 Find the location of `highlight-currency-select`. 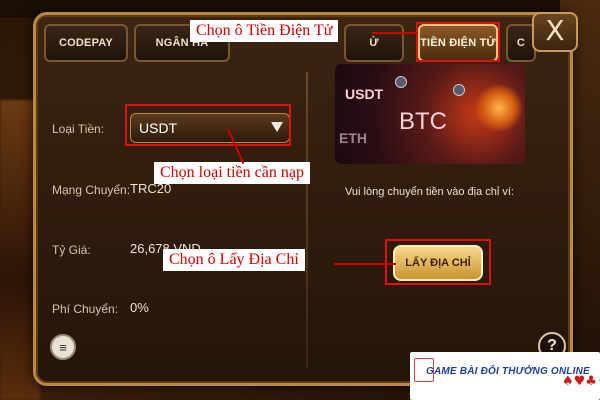

highlight-currency-select is located at coordinates (208, 125).